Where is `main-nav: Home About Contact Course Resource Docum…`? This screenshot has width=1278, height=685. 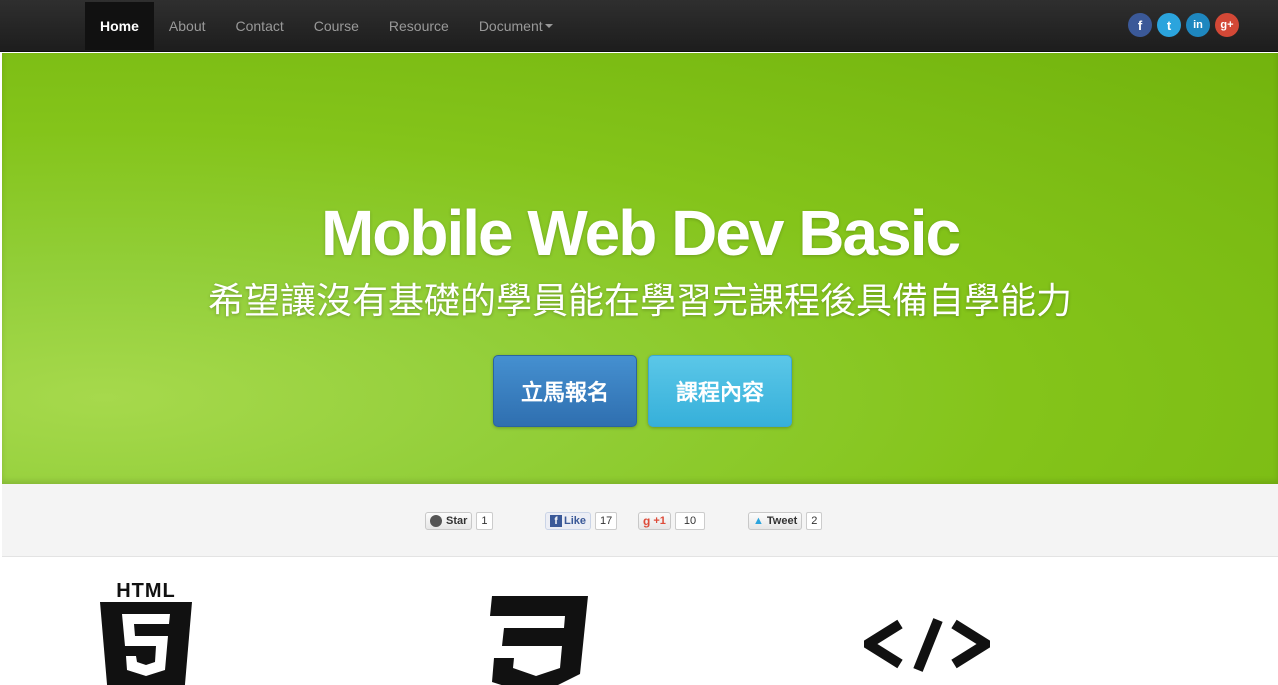
main-nav: Home About Contact Course Resource Docum… is located at coordinates (326, 26).